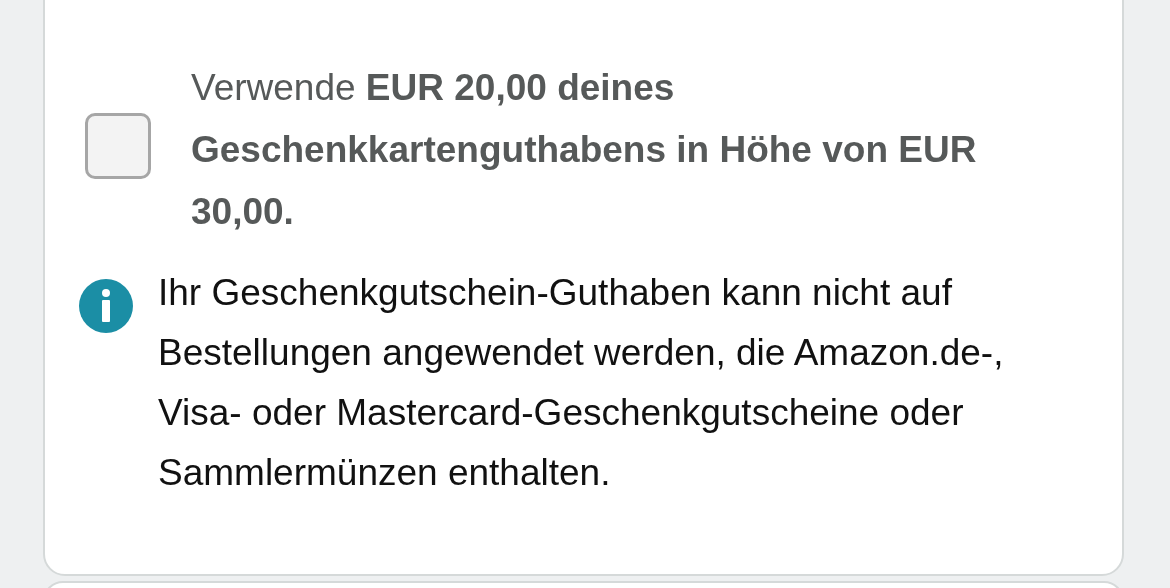 The height and width of the screenshot is (588, 1170). Describe the element at coordinates (118, 146) in the screenshot. I see `checkbox` at that location.